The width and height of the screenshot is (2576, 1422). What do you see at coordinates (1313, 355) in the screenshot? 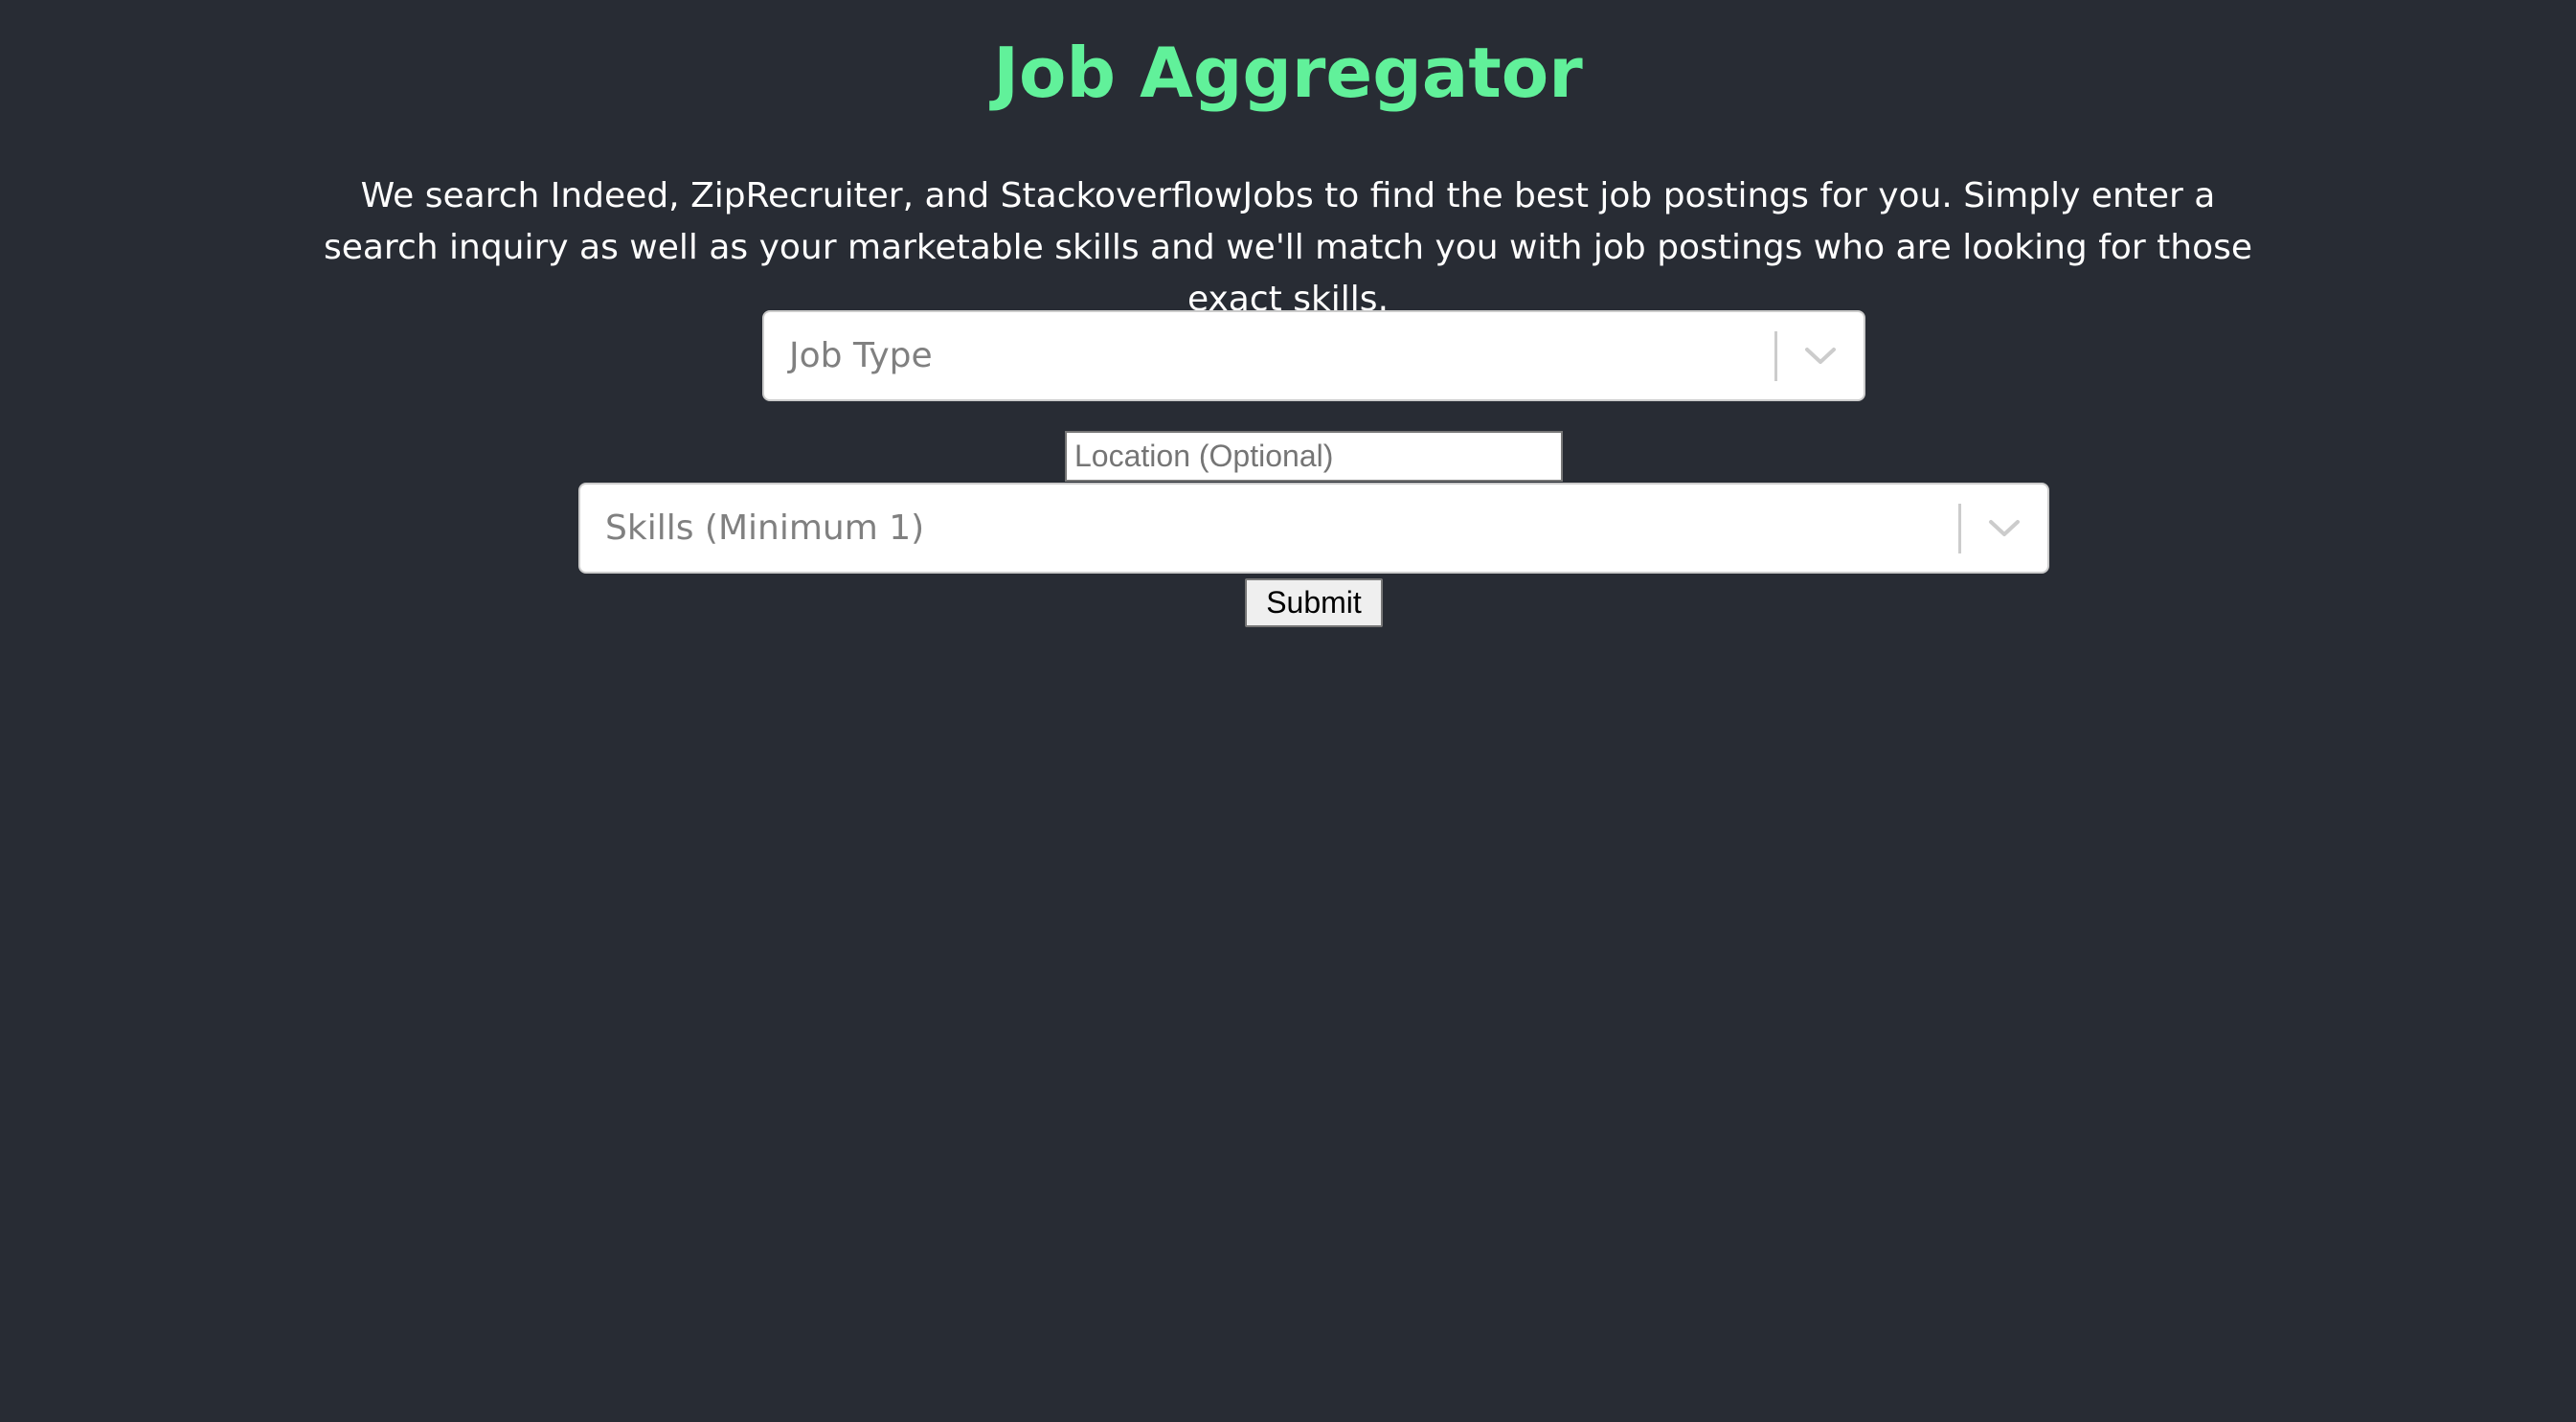
I see `job-type-select: Job Type` at bounding box center [1313, 355].